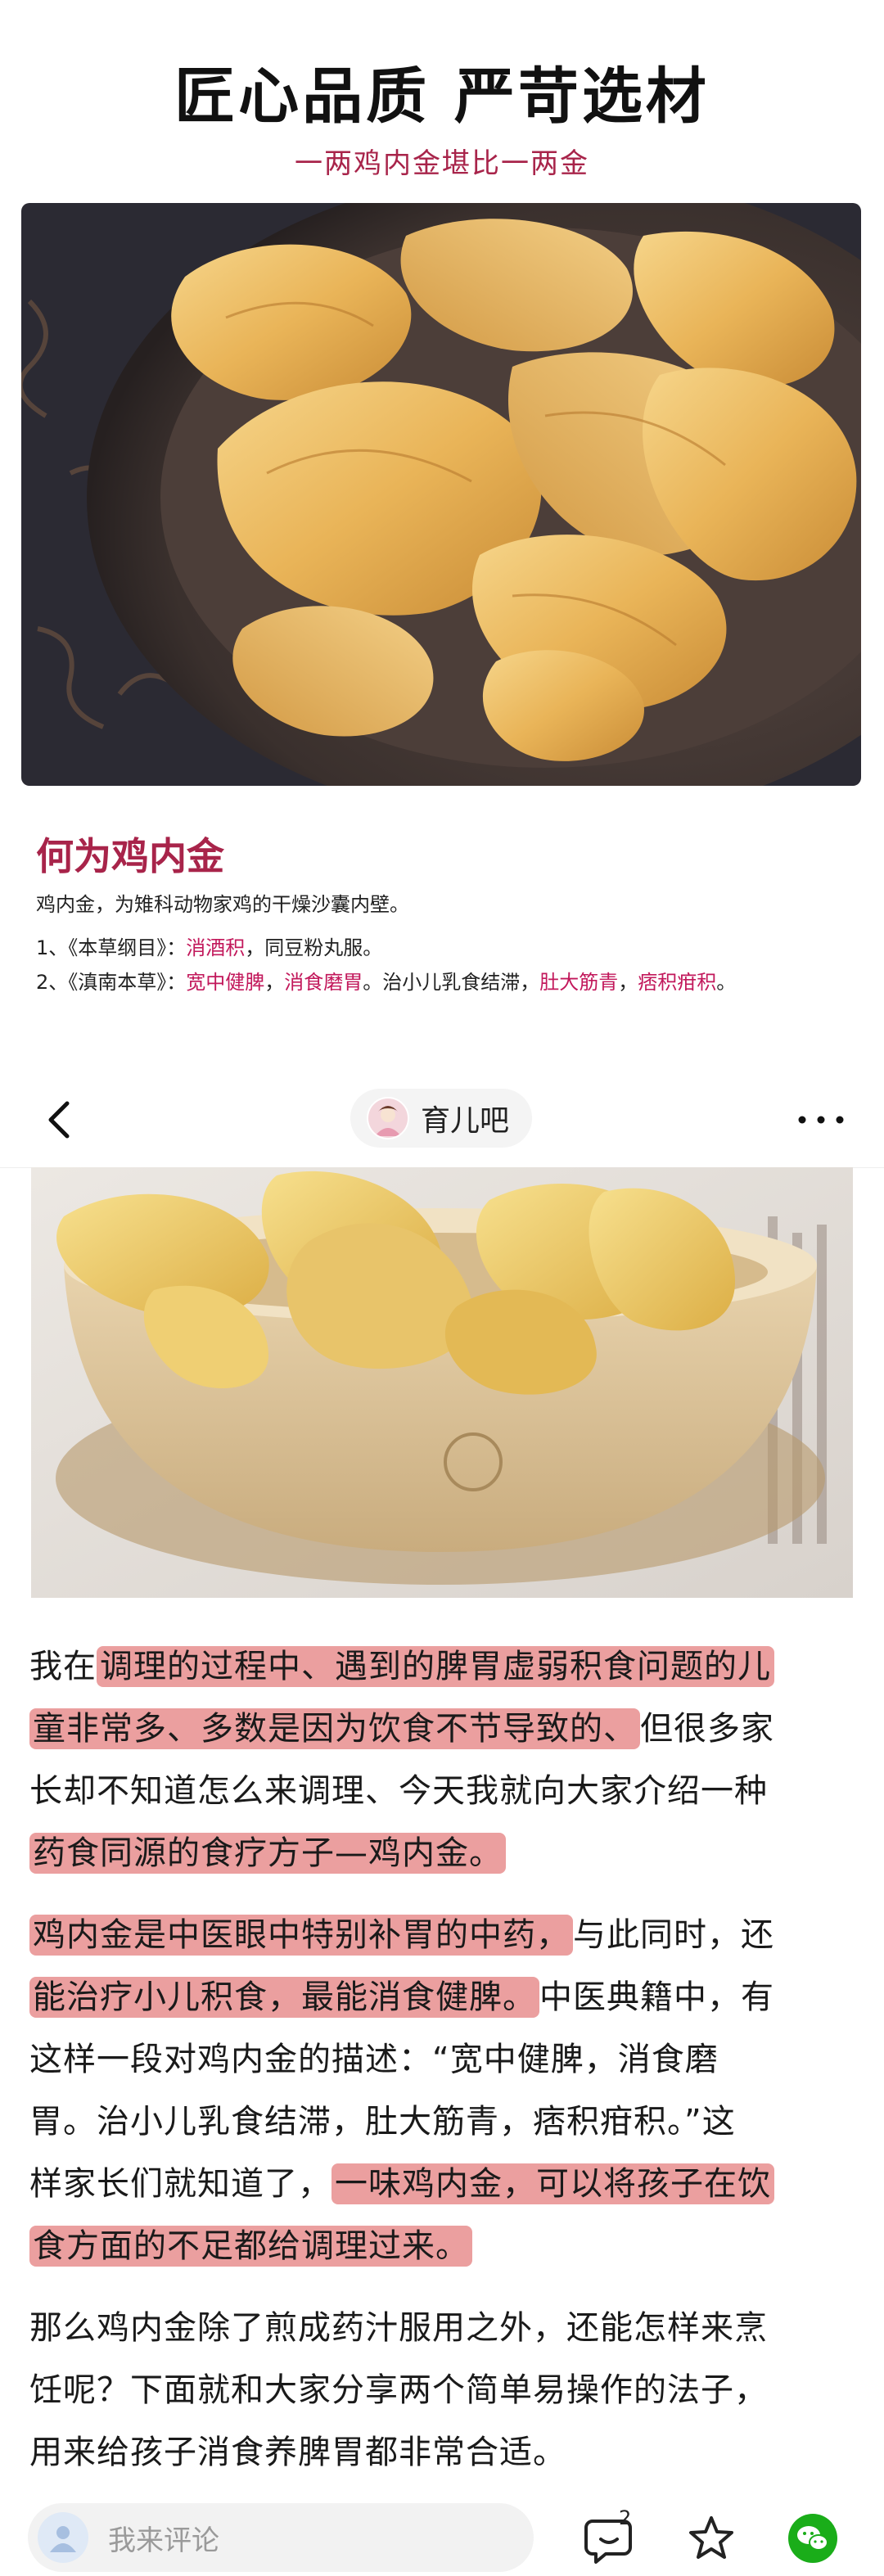 The image size is (884, 2576). What do you see at coordinates (314, 947) in the screenshot?
I see `info-item-1-suffix: ，同豆粉丸服。` at bounding box center [314, 947].